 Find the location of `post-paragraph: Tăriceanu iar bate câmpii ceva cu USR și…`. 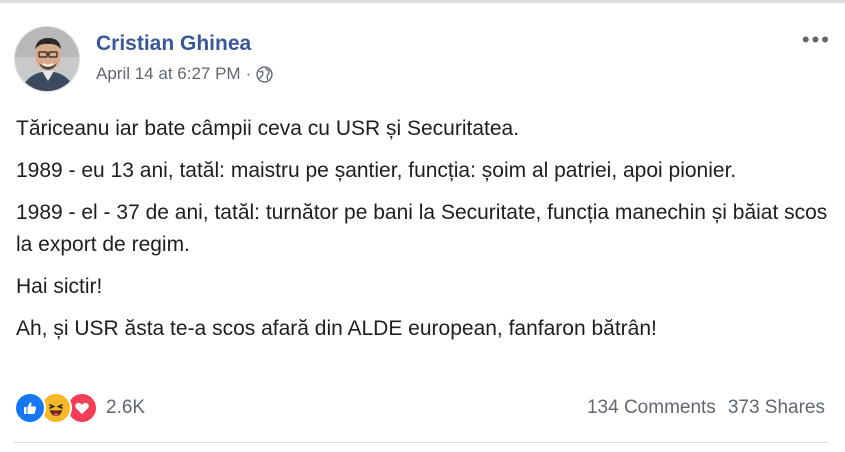

post-paragraph: Tăriceanu iar bate câmpii ceva cu USR și… is located at coordinates (268, 128).